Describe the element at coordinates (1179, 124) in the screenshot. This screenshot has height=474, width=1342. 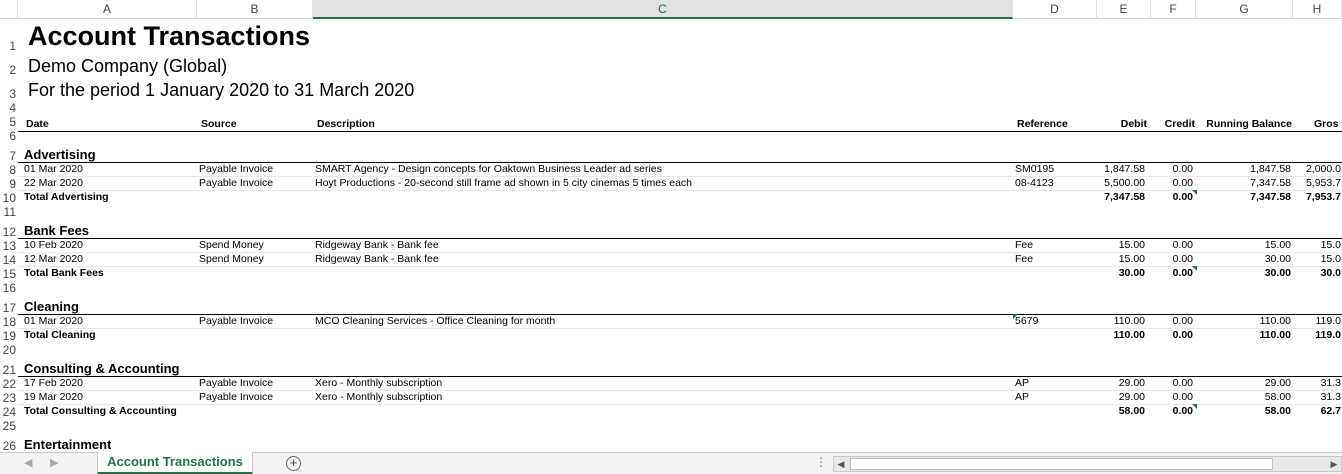
I see `header-credit: Credit` at that location.